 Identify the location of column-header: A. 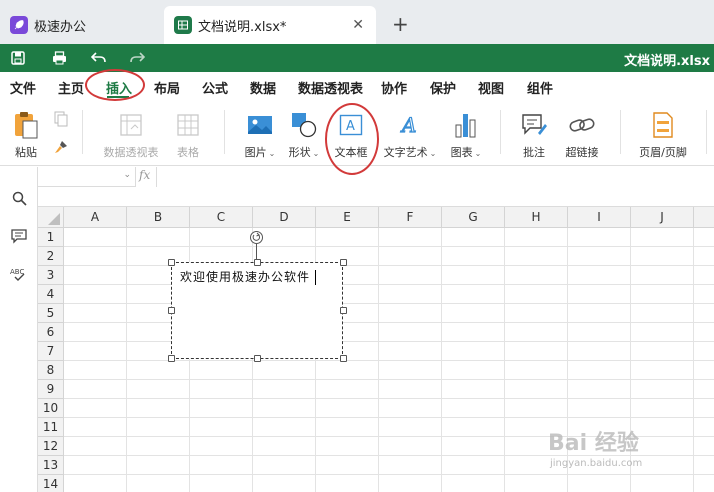
(95, 217).